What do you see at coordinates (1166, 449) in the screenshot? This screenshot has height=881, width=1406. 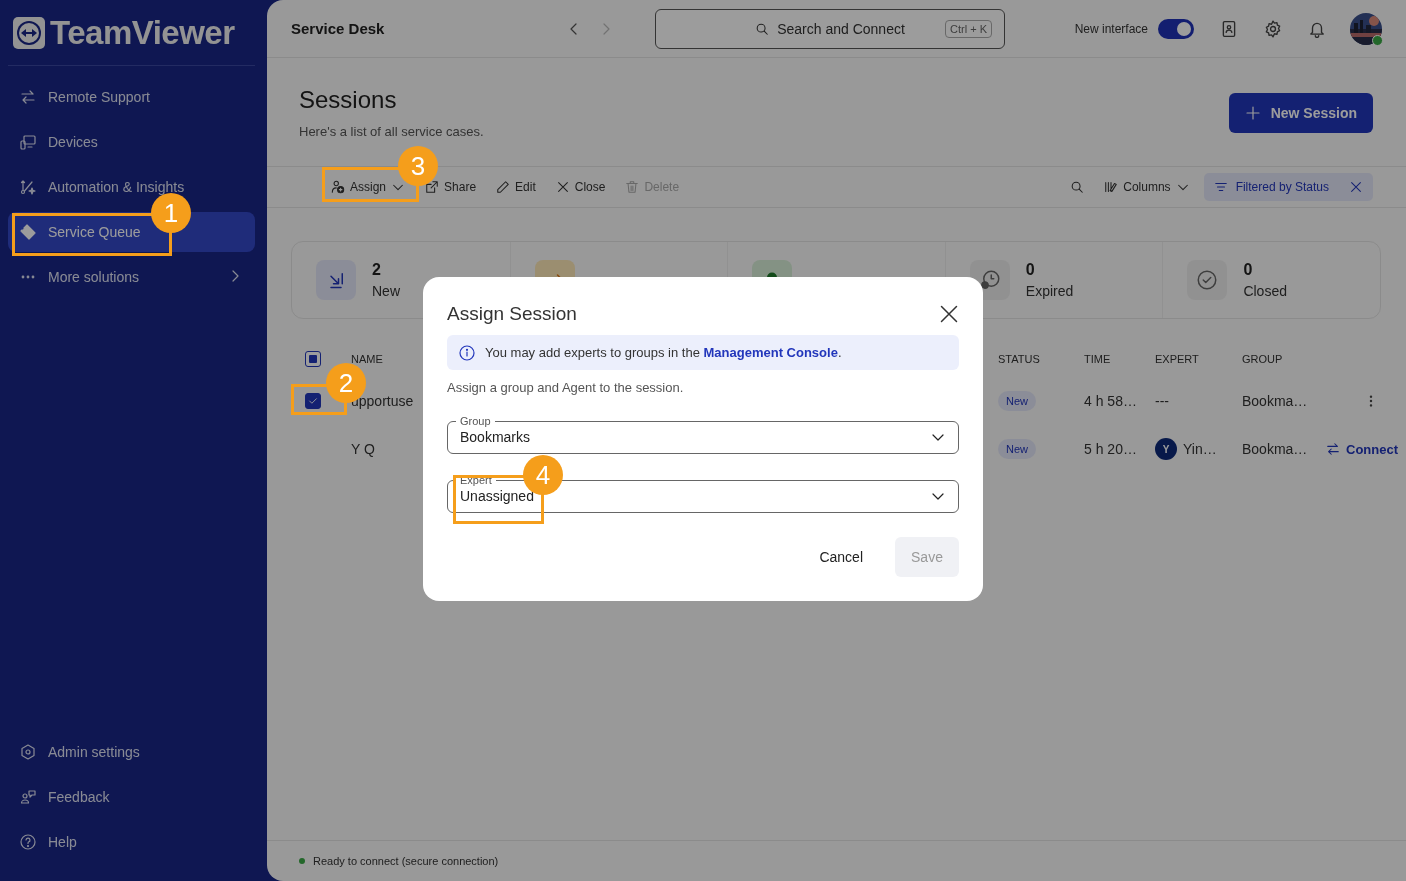 I see `expert-avatar: Y` at bounding box center [1166, 449].